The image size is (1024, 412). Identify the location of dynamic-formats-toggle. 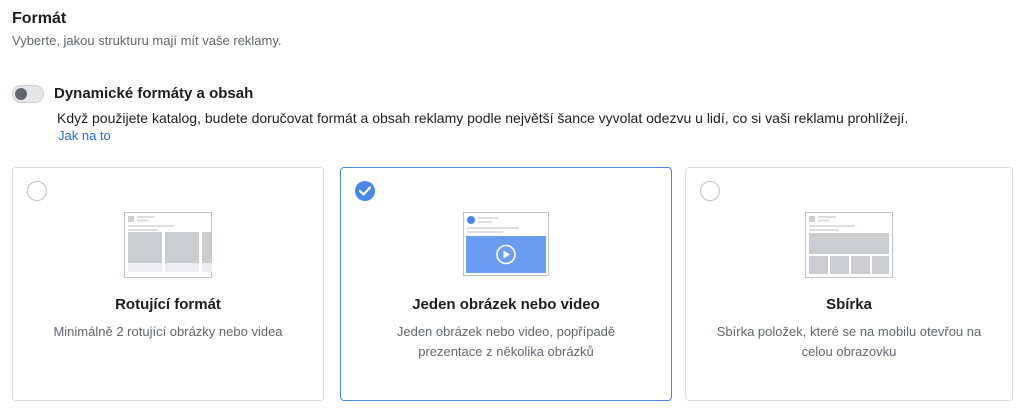
(28, 94).